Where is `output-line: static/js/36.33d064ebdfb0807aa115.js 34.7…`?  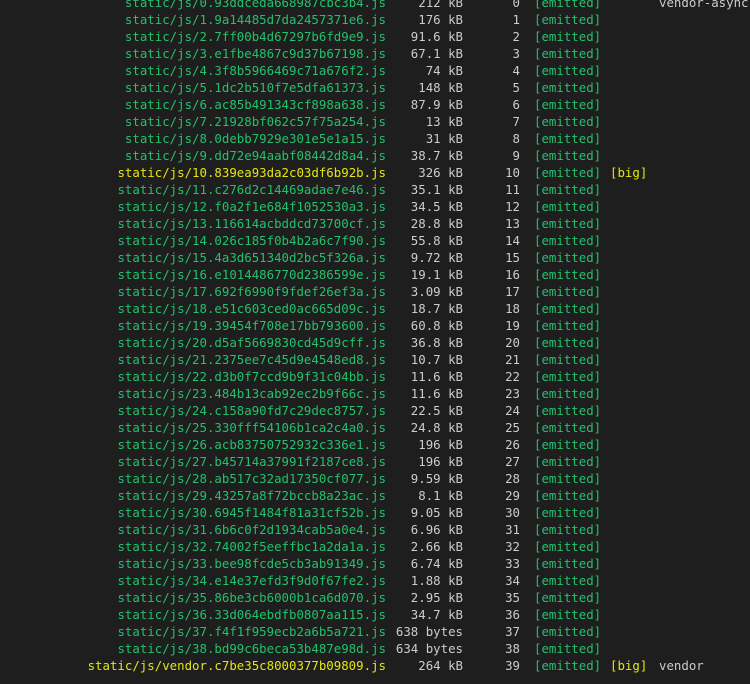
output-line: static/js/36.33d064ebdfb0807aa115.js 34.7… is located at coordinates (375, 614).